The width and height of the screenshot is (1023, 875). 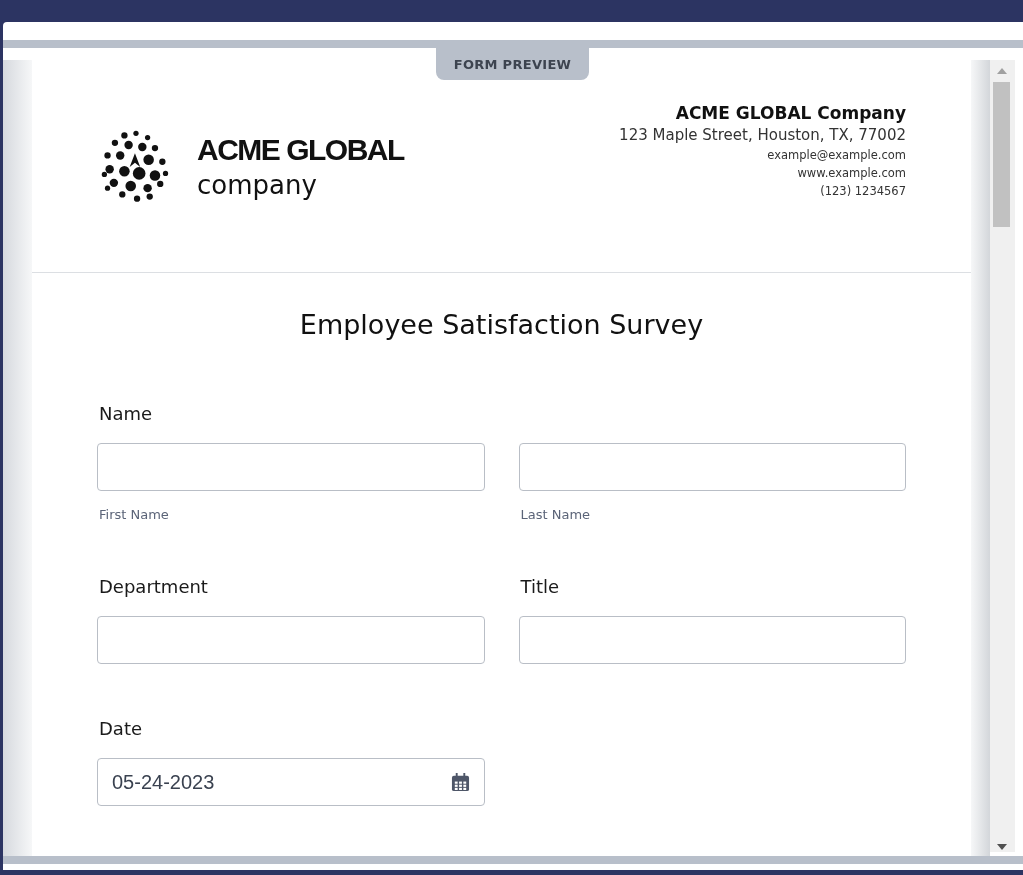 I want to click on logo-subtitle: company, so click(x=257, y=185).